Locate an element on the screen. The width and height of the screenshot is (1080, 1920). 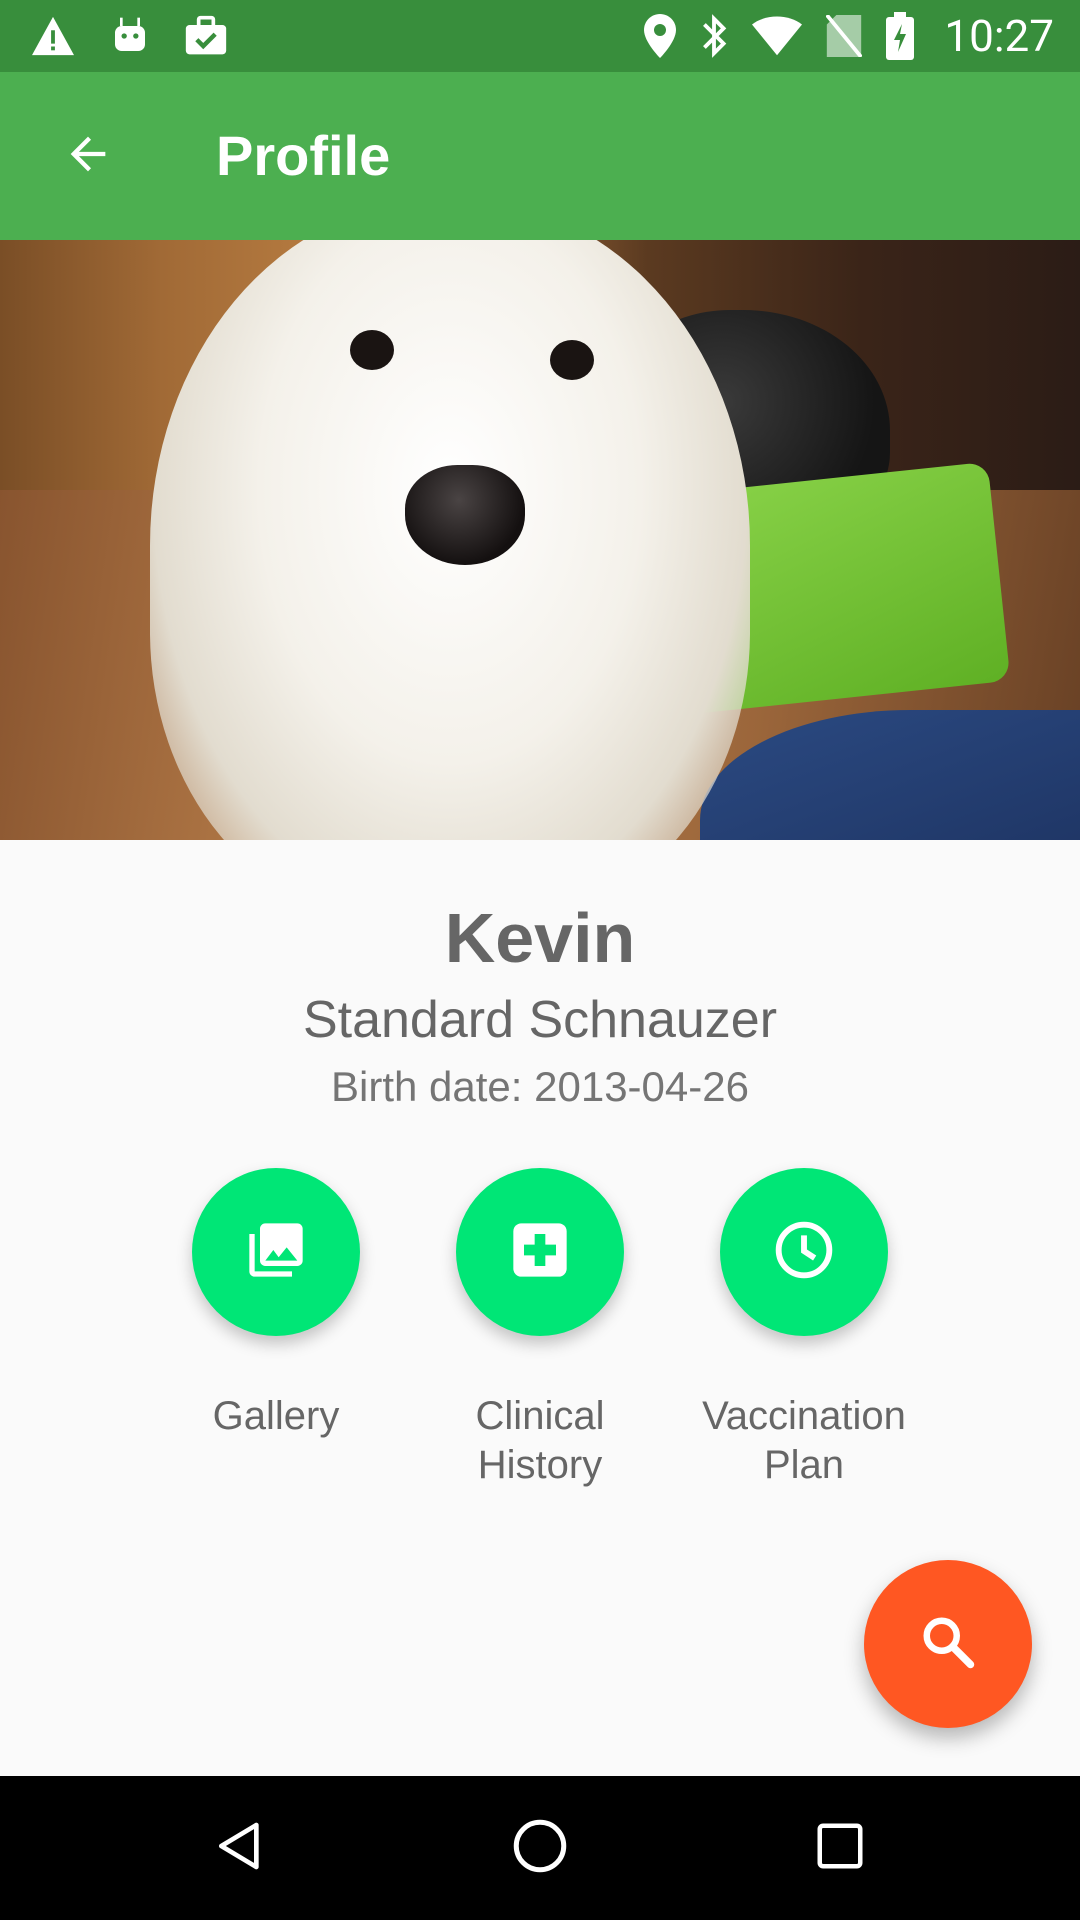
nav-home-button is located at coordinates (540, 1848).